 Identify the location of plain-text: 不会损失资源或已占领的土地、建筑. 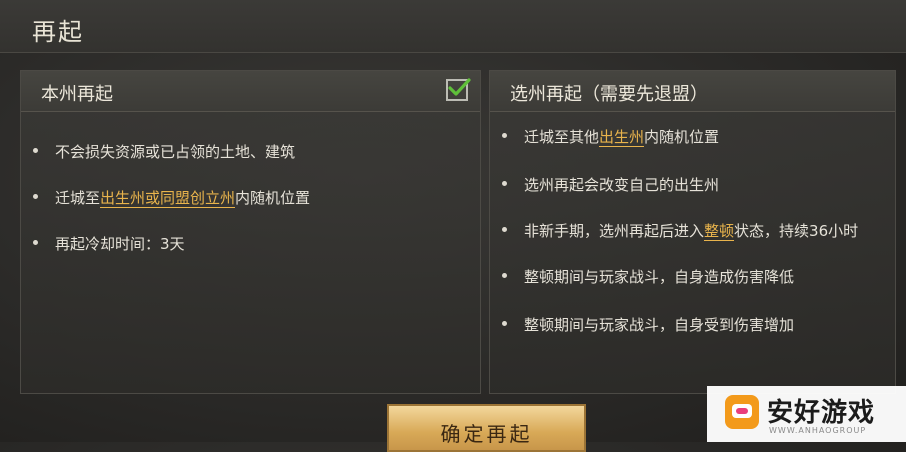
(175, 152).